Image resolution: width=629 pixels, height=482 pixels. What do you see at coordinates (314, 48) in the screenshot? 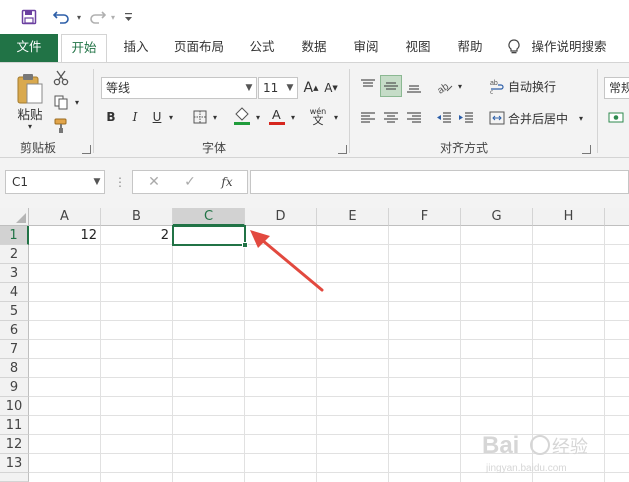
I see `tab-data: 数据` at bounding box center [314, 48].